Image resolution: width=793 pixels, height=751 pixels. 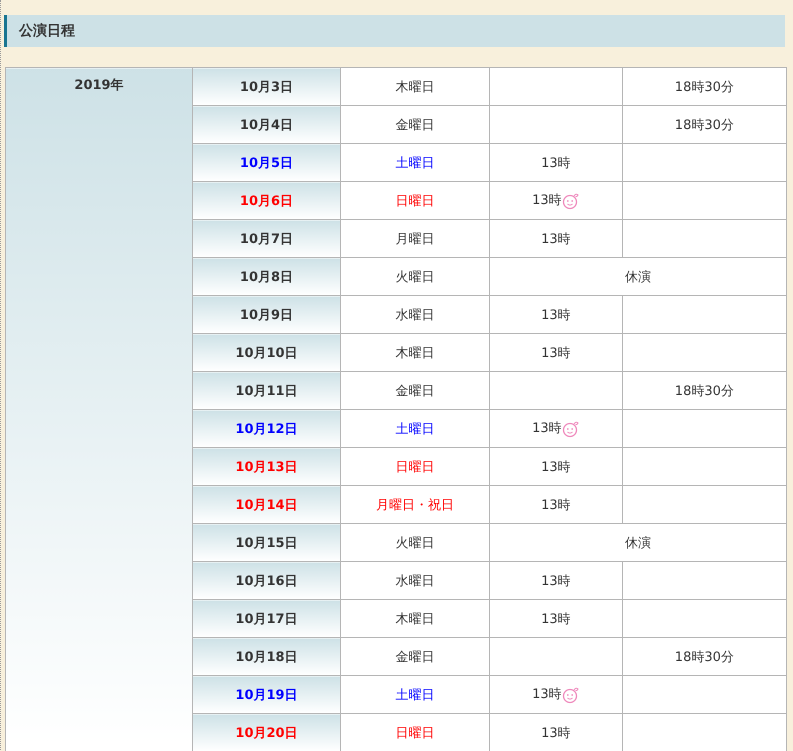 I want to click on date-cell: 10月12日, so click(x=266, y=429).